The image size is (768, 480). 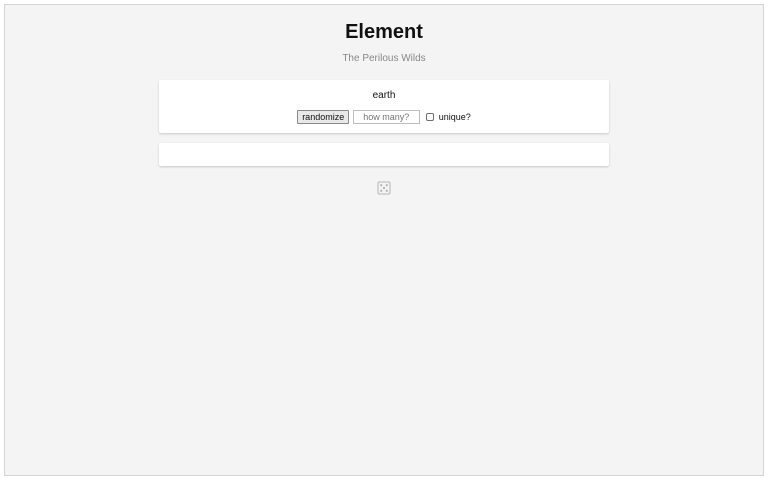 I want to click on unique-checkbox, so click(x=430, y=117).